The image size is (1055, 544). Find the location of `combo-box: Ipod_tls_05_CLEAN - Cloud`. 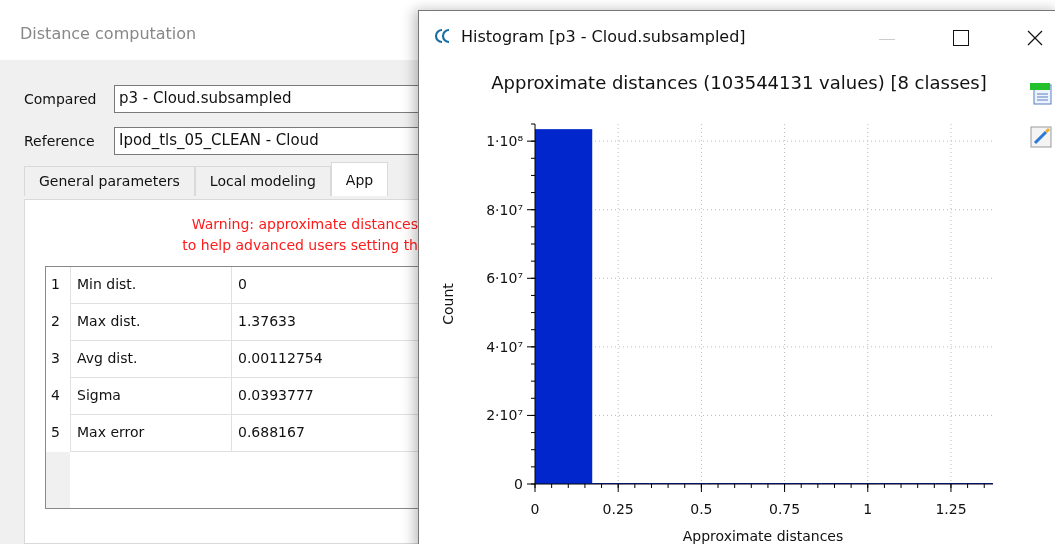

combo-box: Ipod_tls_05_CLEAN - Cloud is located at coordinates (266, 141).